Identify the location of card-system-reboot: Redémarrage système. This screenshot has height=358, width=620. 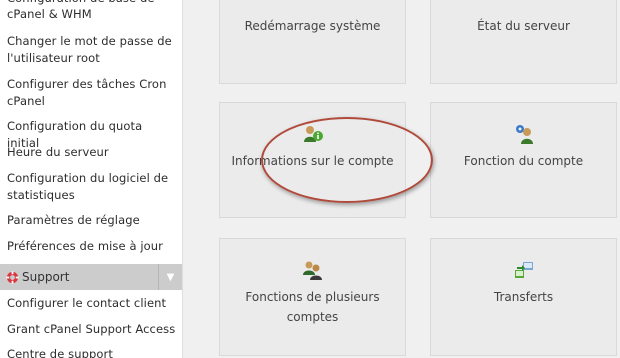
(312, 42).